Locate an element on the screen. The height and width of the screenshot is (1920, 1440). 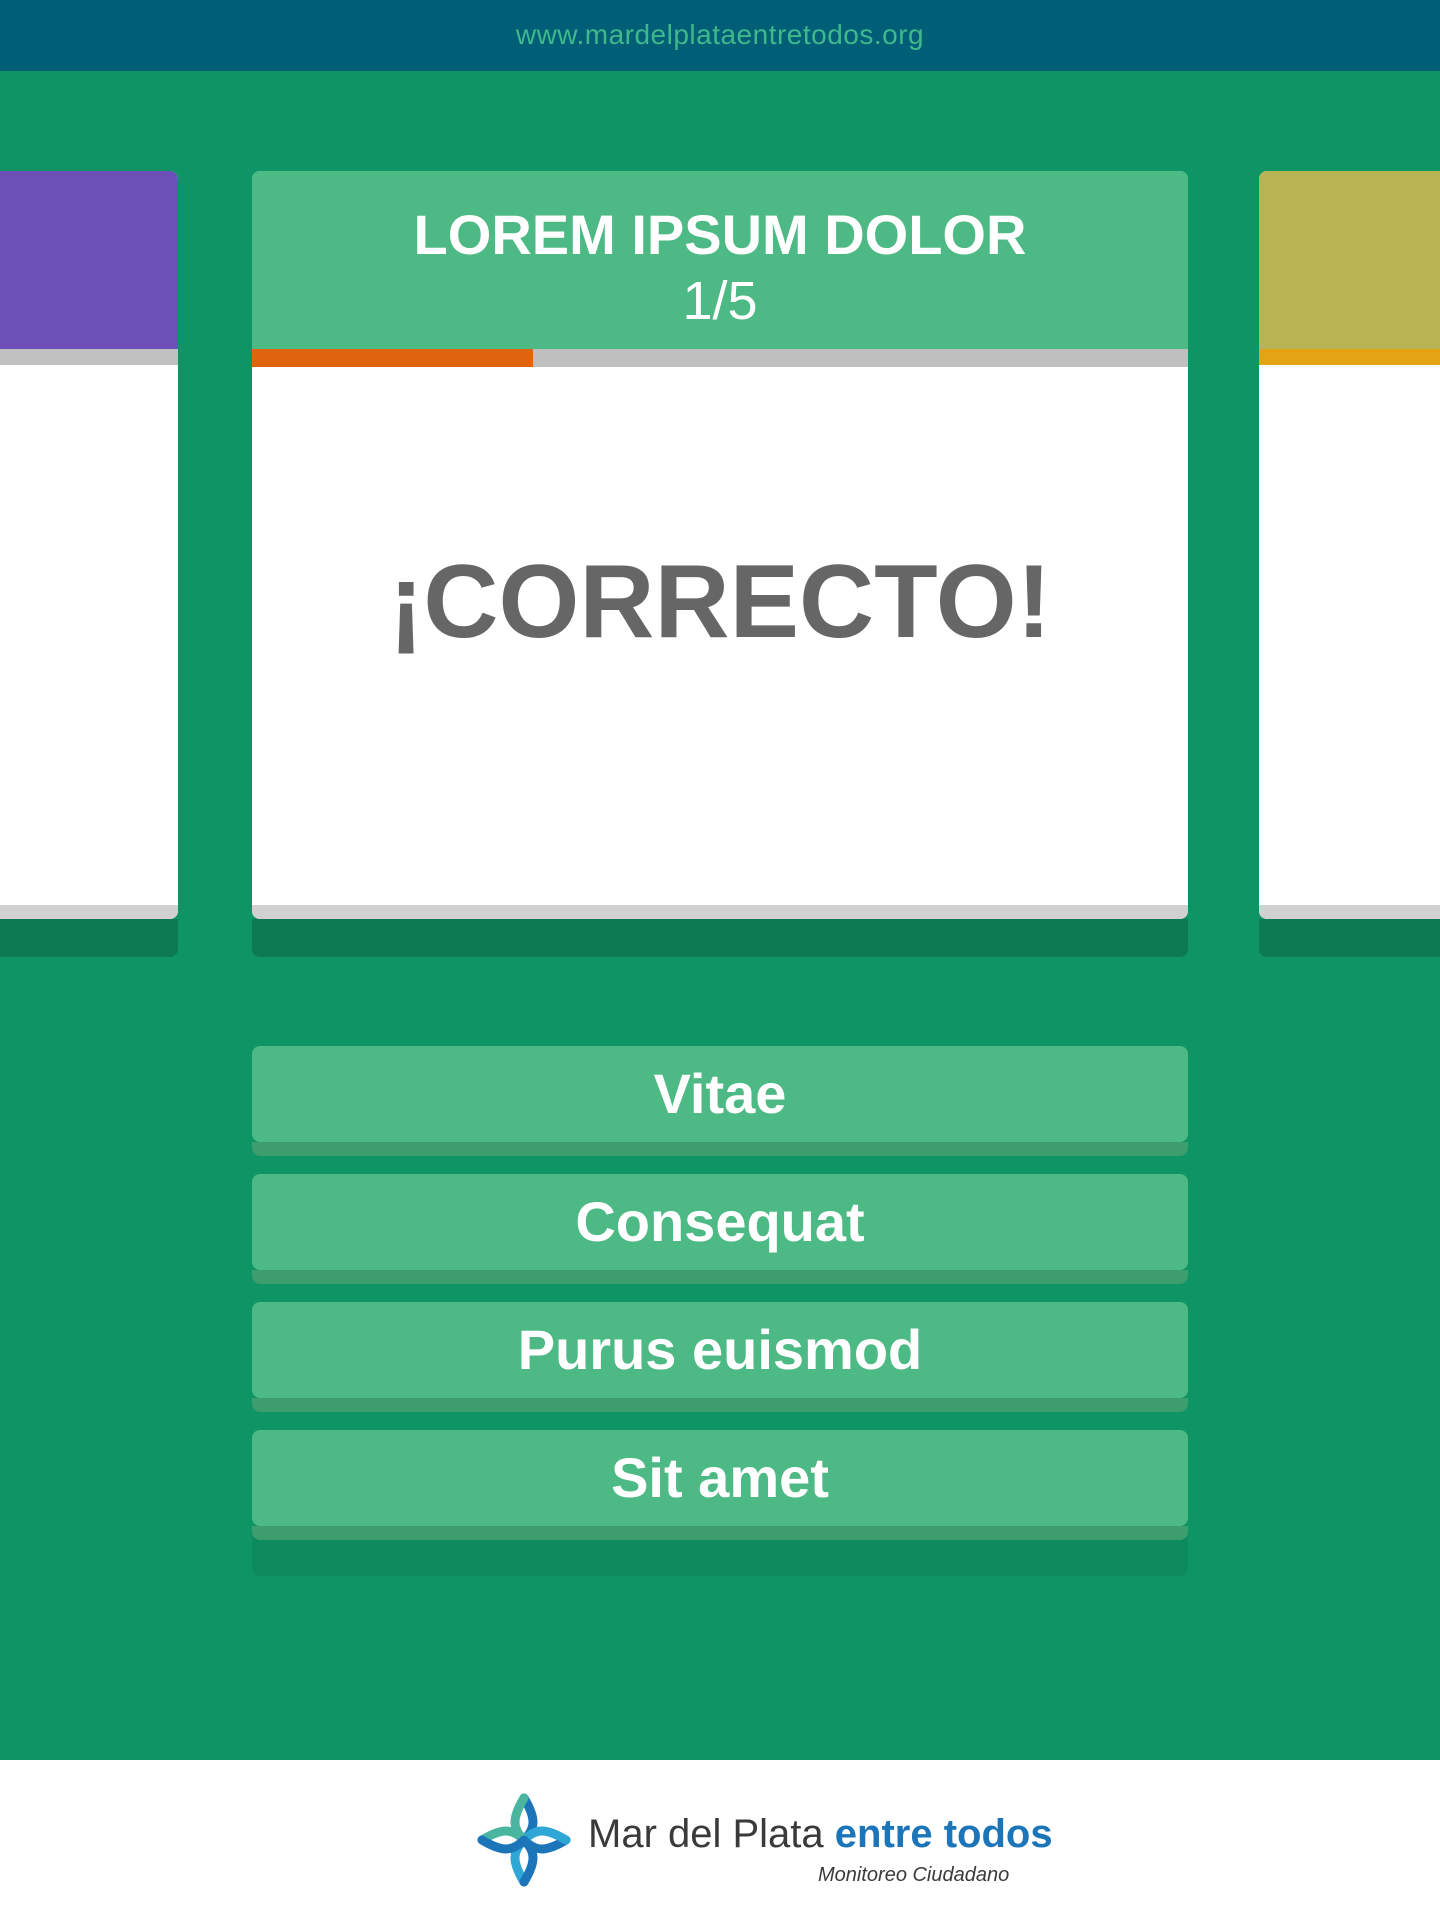
top-bar: www.mardelplataentretodos.org is located at coordinates (720, 35).